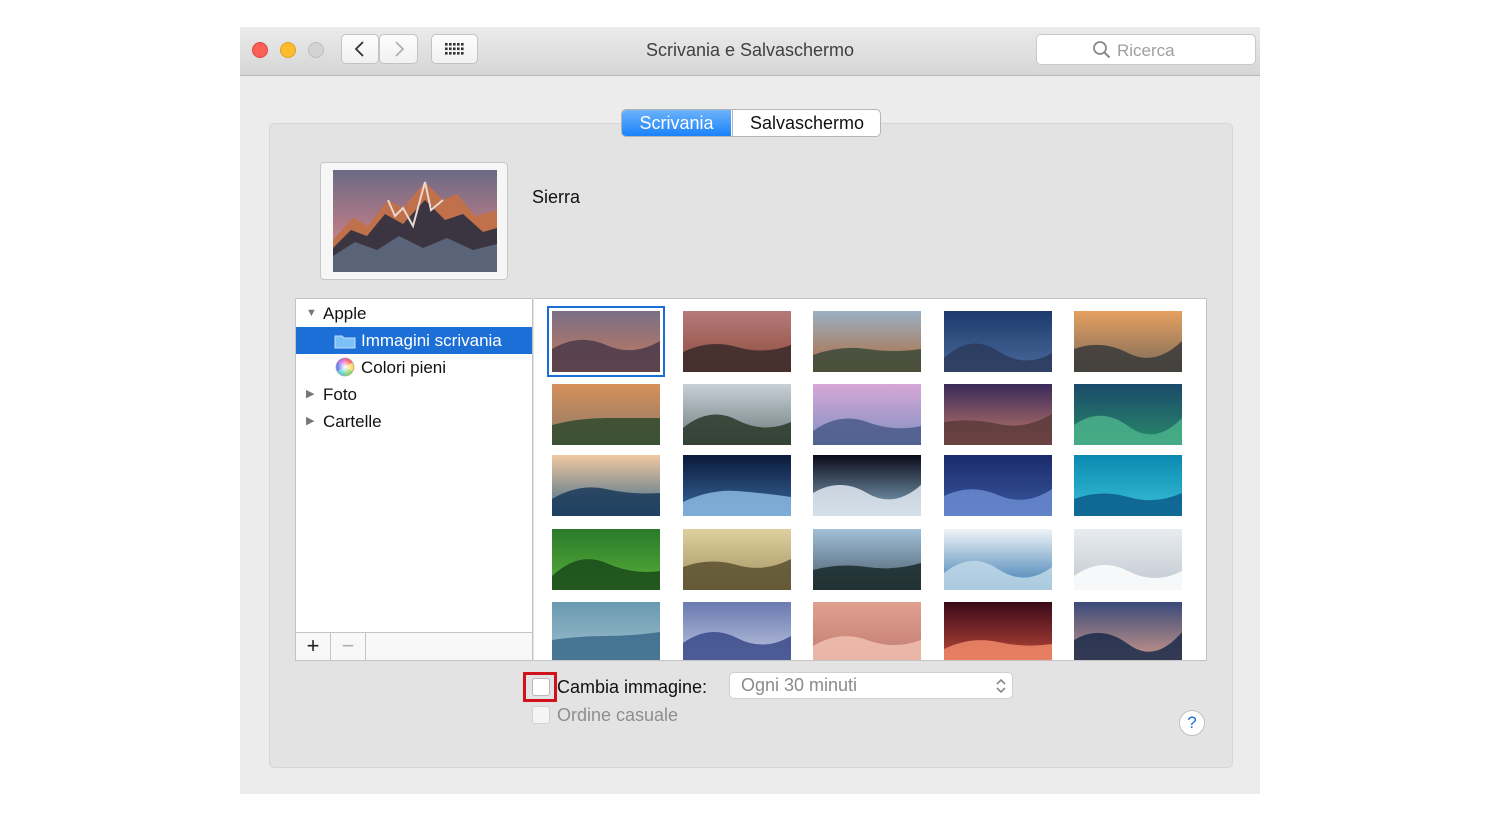 This screenshot has height=820, width=1500. Describe the element at coordinates (414, 421) in the screenshot. I see `sidebar-item-cartelle: ▶ Cartelle` at that location.